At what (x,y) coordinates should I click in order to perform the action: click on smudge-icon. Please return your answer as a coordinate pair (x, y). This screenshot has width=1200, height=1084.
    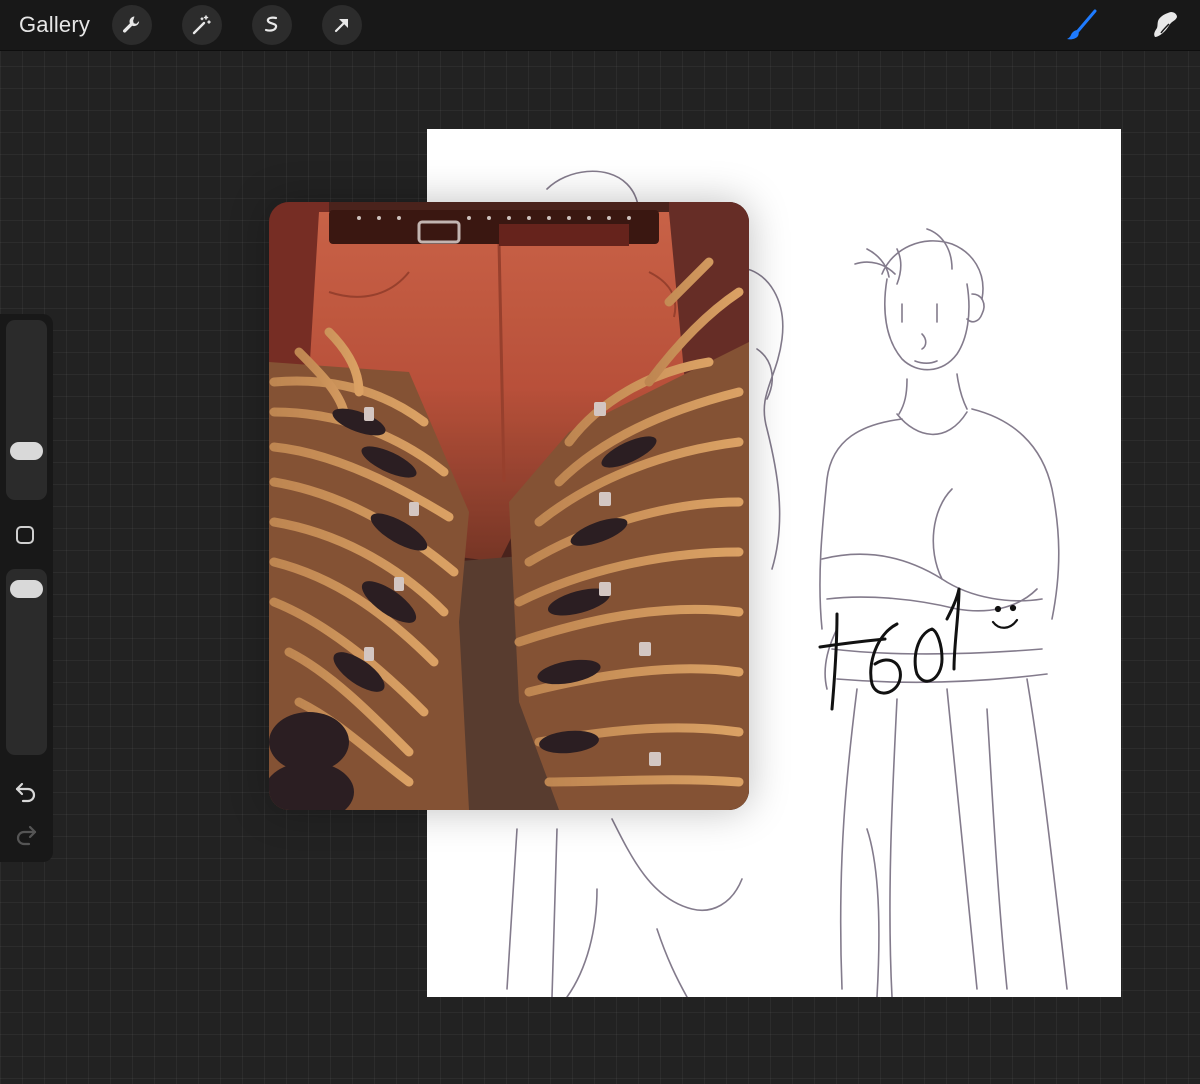
    Looking at the image, I should click on (1165, 24).